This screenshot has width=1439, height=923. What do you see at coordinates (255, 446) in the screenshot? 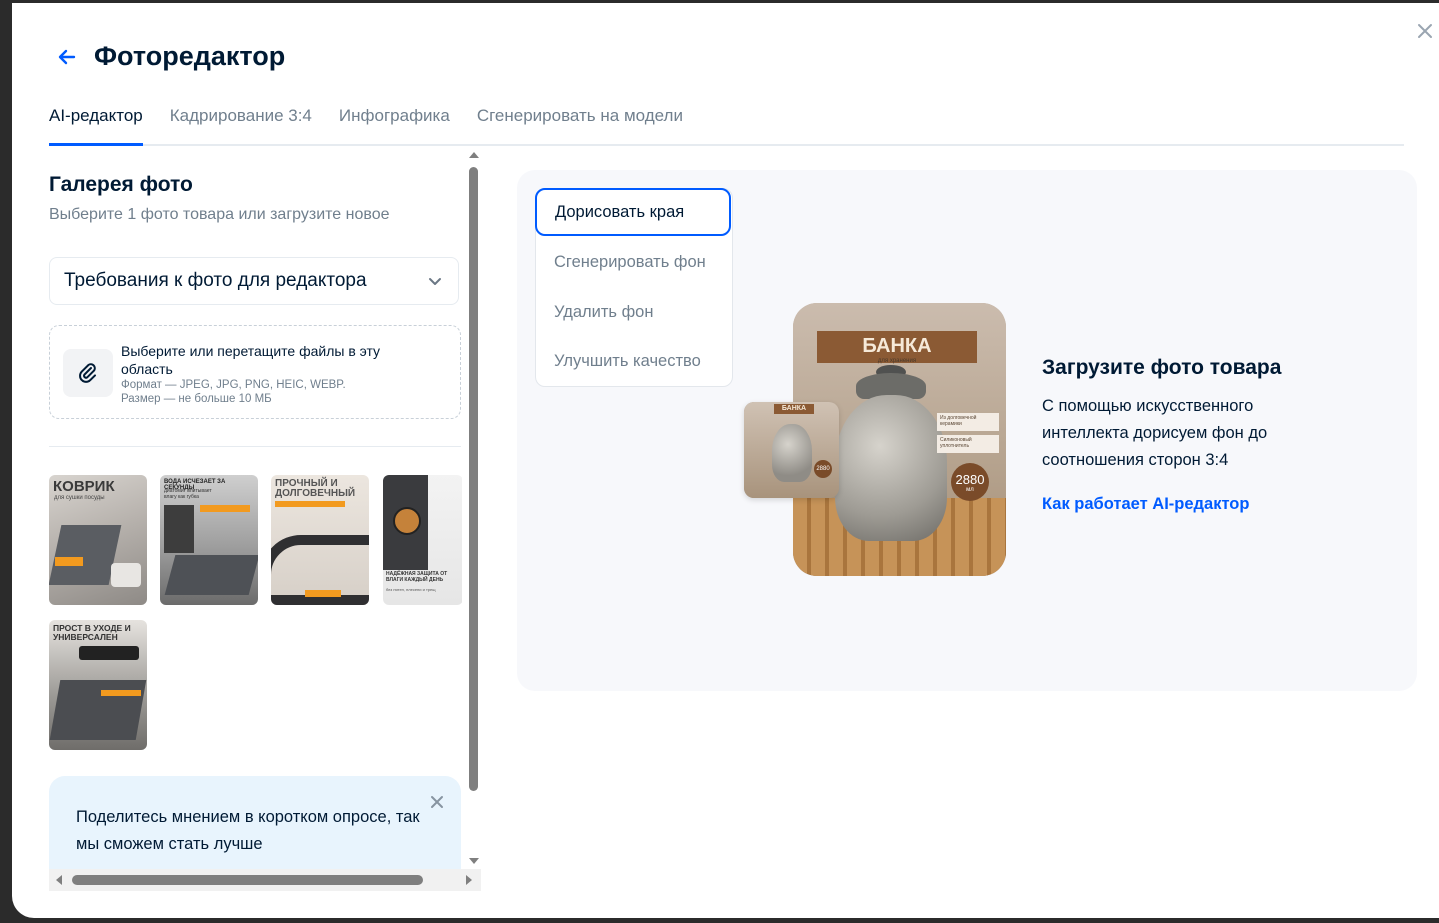
I see `divider` at bounding box center [255, 446].